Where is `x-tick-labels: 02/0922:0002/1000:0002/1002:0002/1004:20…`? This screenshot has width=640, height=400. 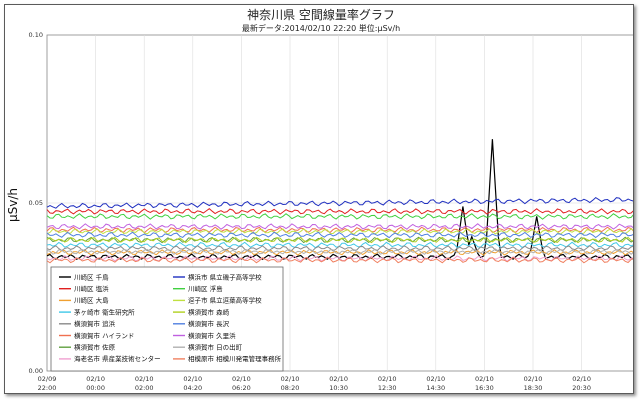
x-tick-labels: 02/0922:0002/1000:0002/1002:0002/1004:20… is located at coordinates (314, 383).